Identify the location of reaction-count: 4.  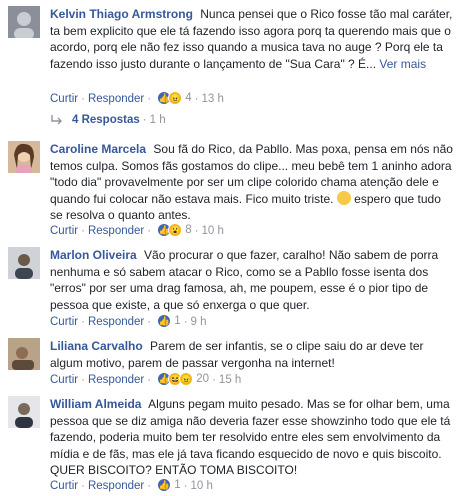
(188, 97).